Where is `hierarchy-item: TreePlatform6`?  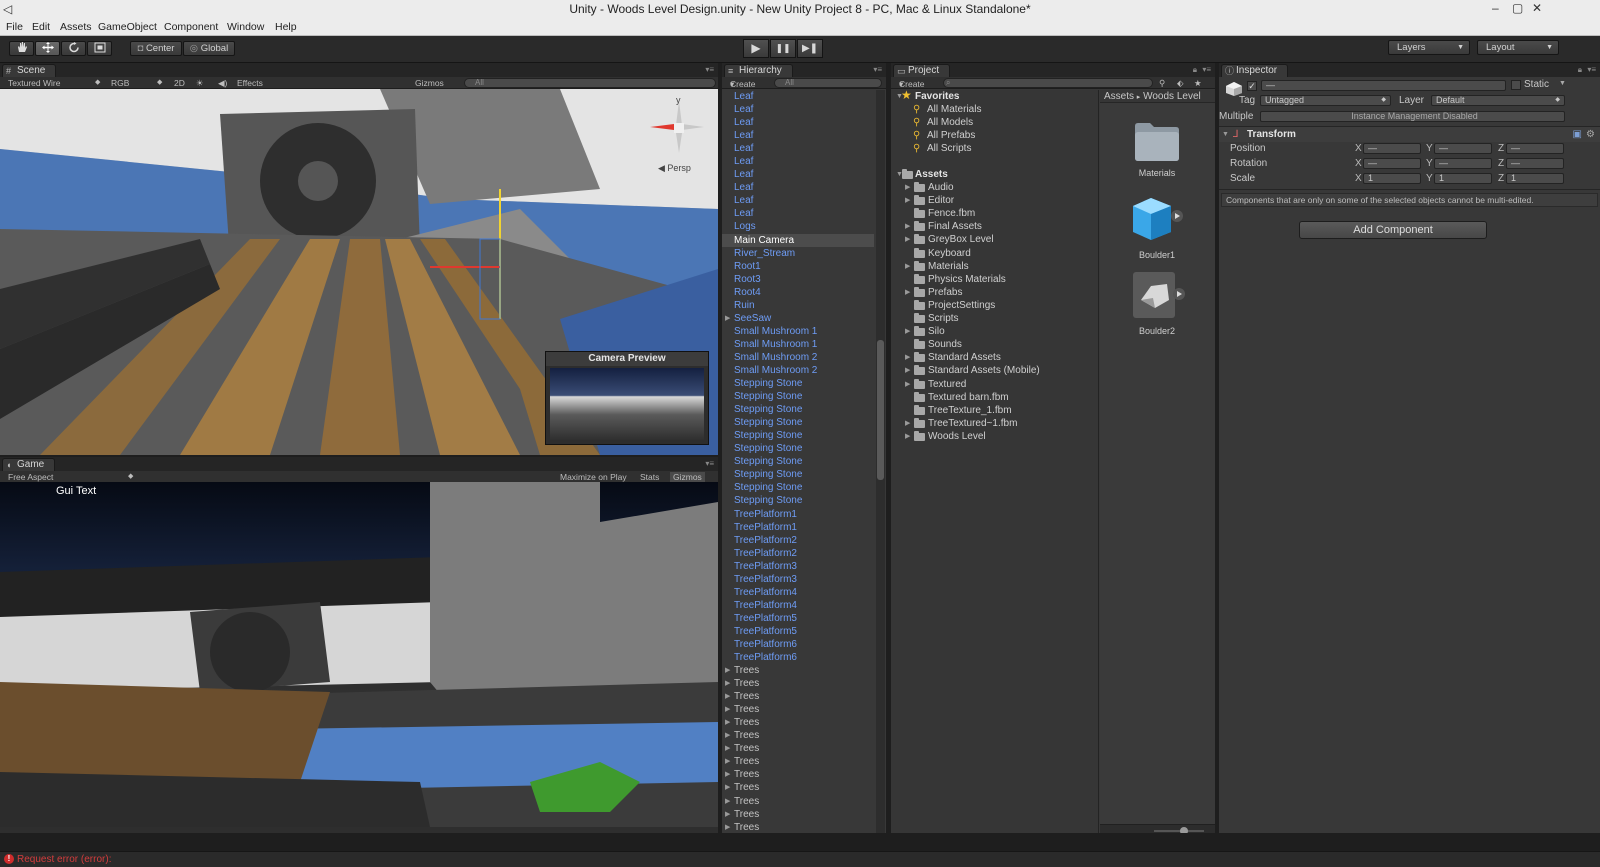
hierarchy-item: TreePlatform6 is located at coordinates (798, 657).